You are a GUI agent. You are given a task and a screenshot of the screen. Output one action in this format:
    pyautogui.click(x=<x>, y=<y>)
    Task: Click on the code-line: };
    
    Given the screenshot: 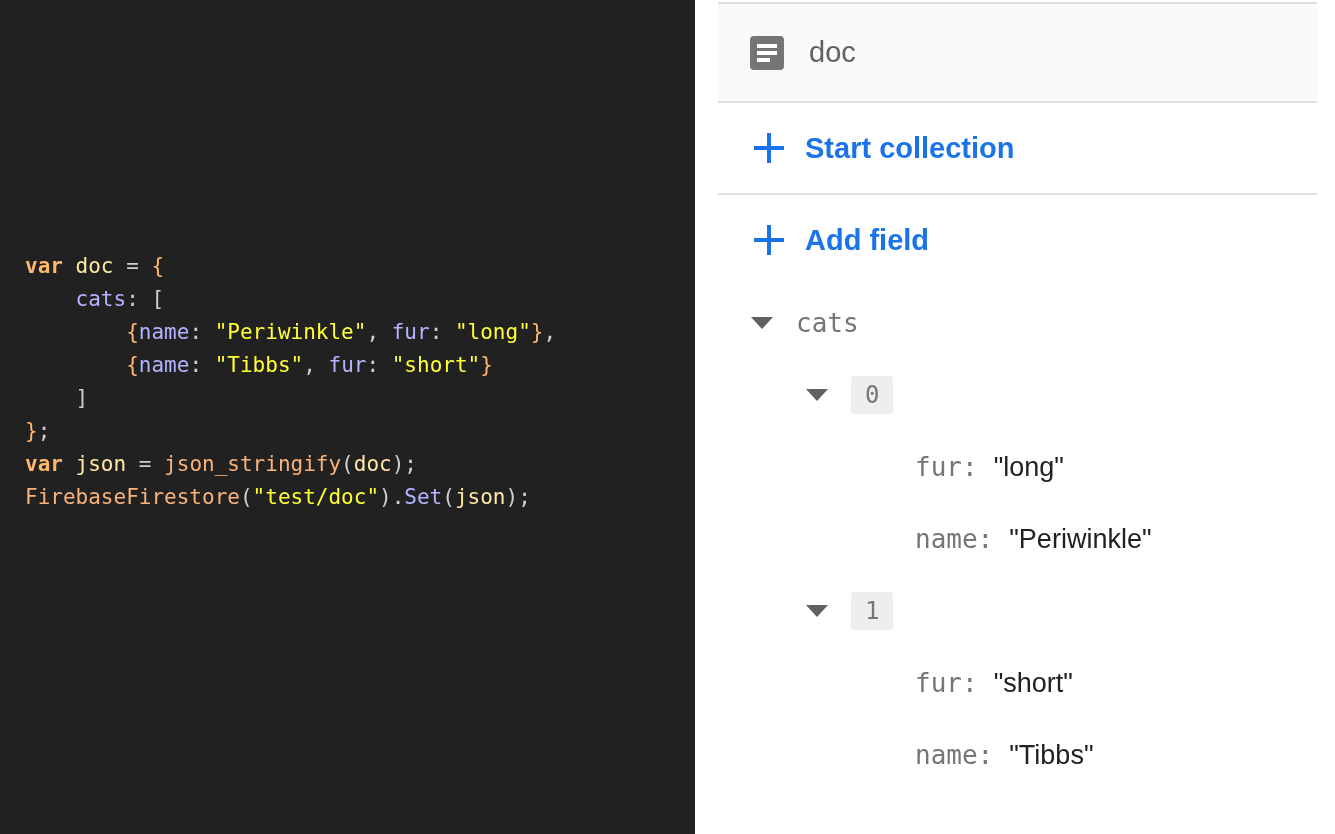 What is the action you would take?
    pyautogui.click(x=38, y=431)
    